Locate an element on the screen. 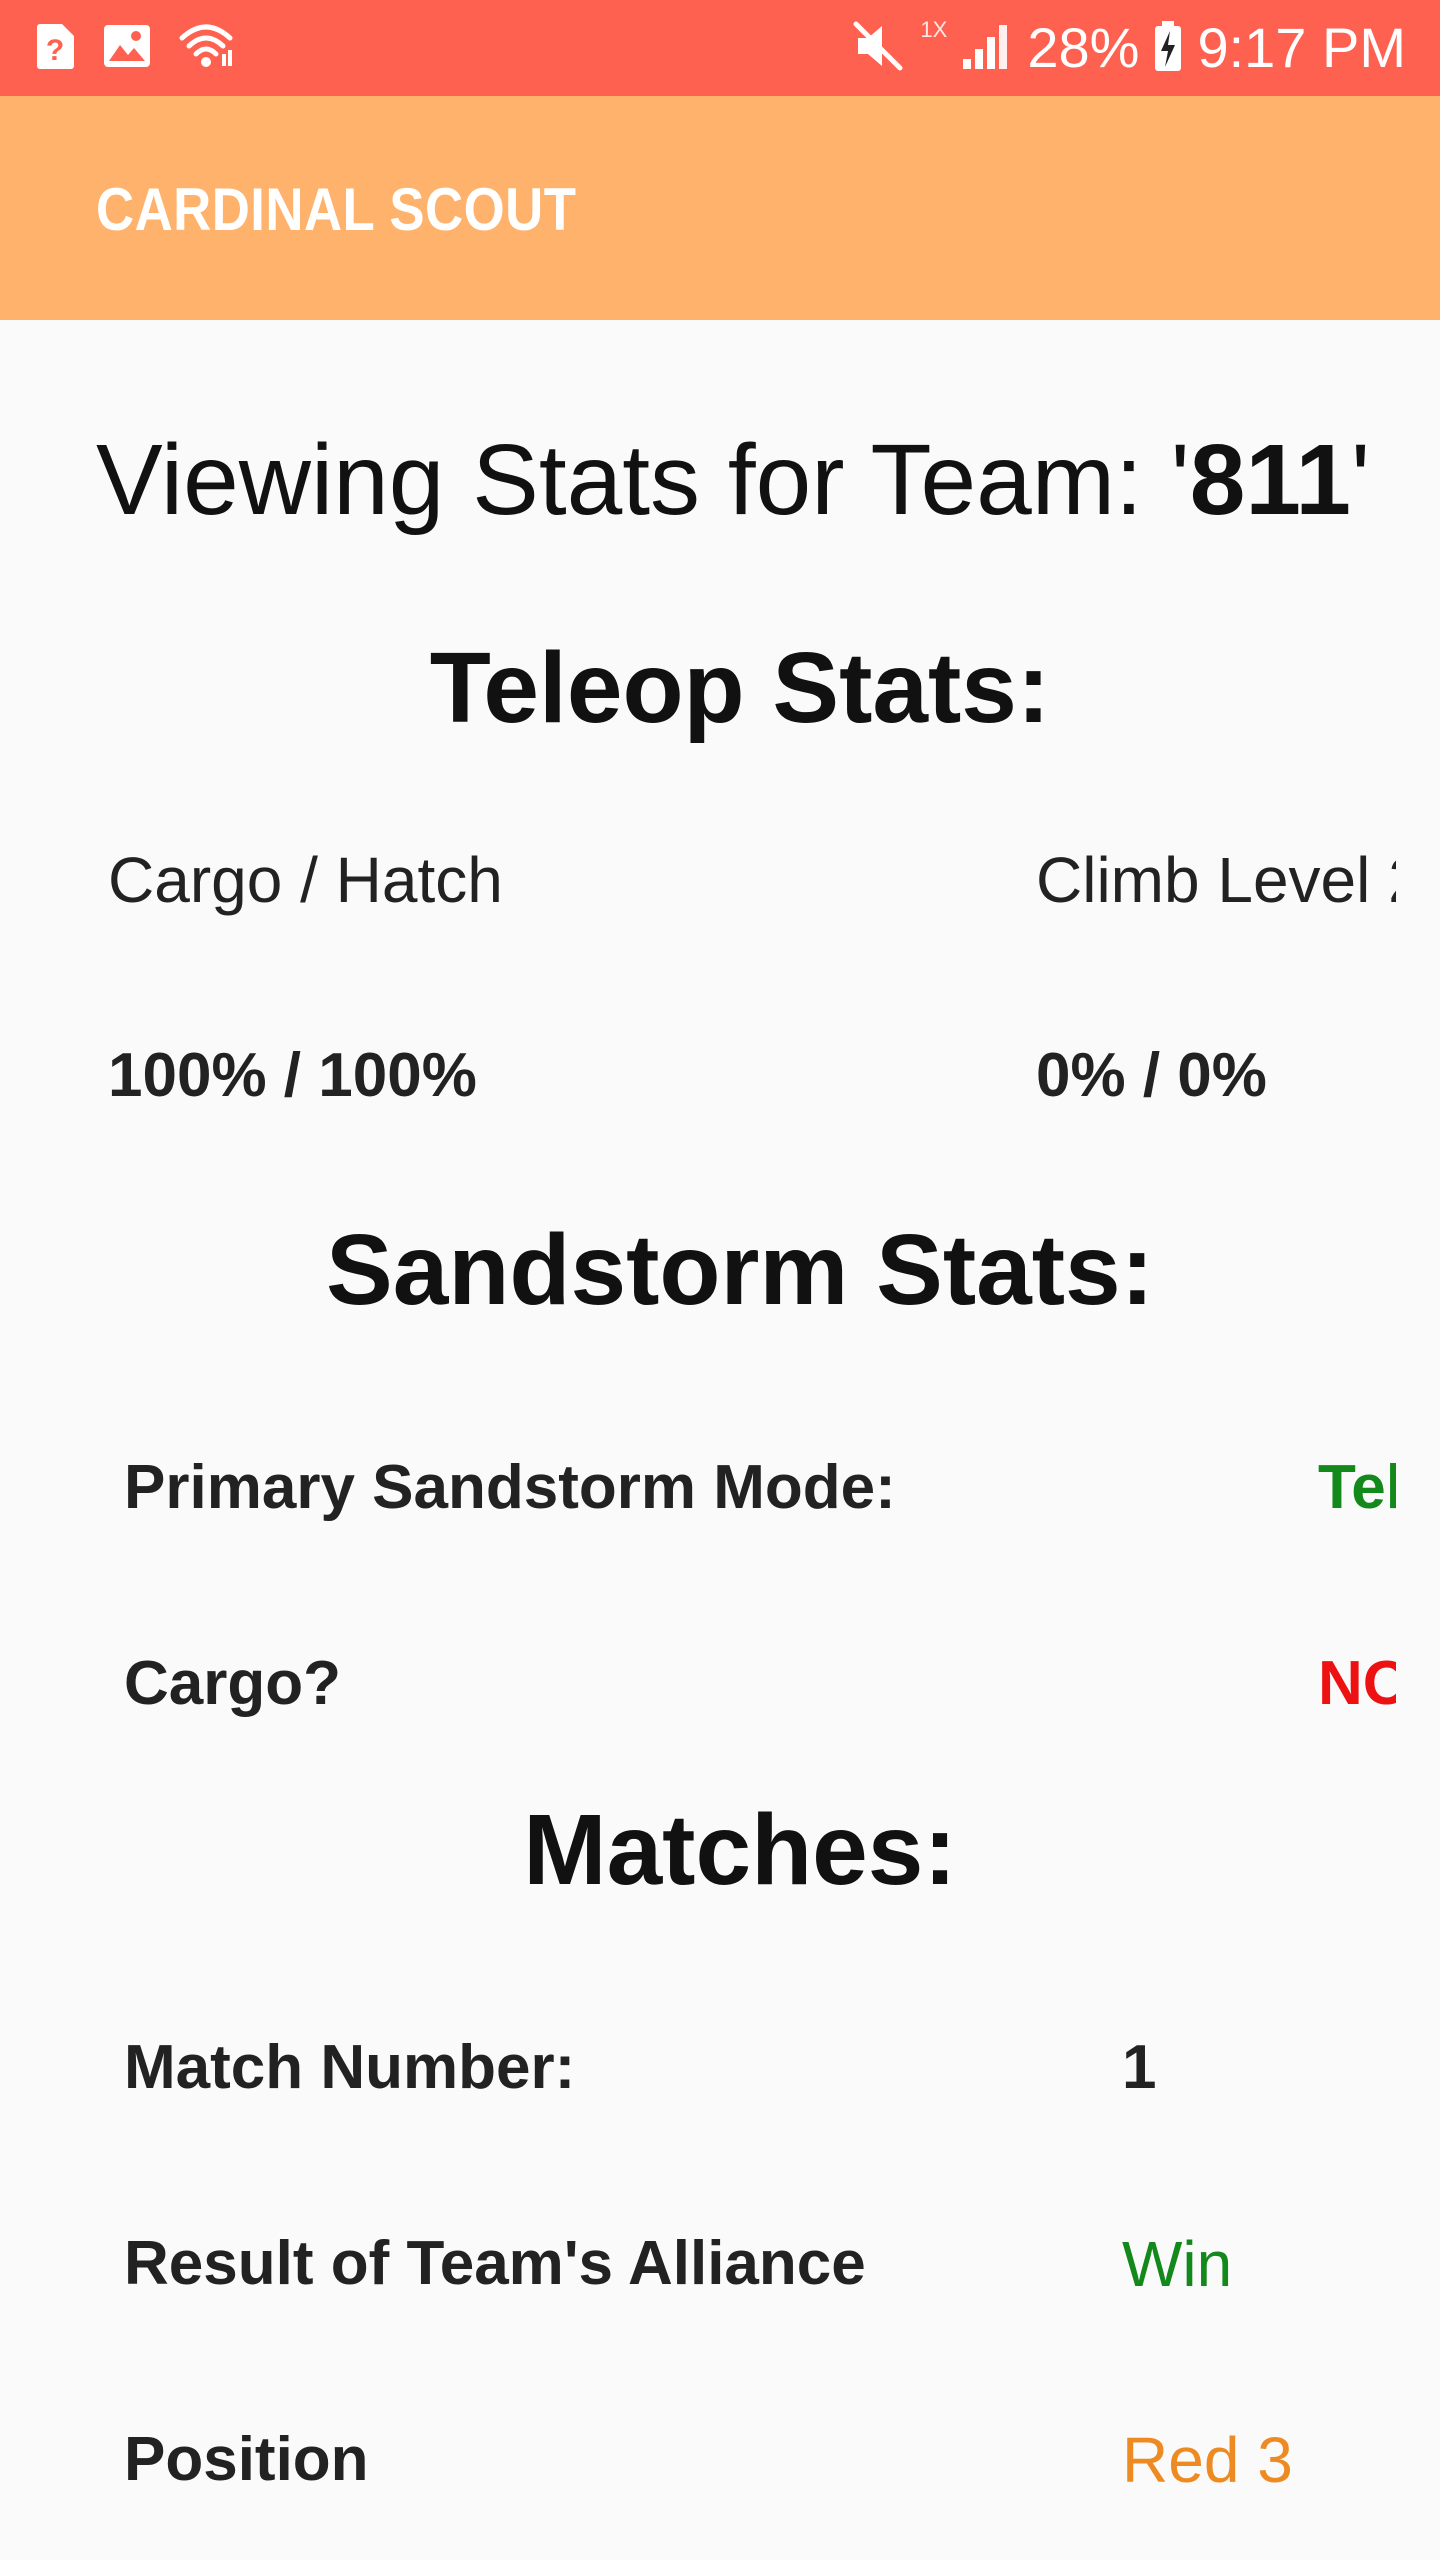 This screenshot has height=2560, width=1440. matches-title: Matches: is located at coordinates (740, 1850).